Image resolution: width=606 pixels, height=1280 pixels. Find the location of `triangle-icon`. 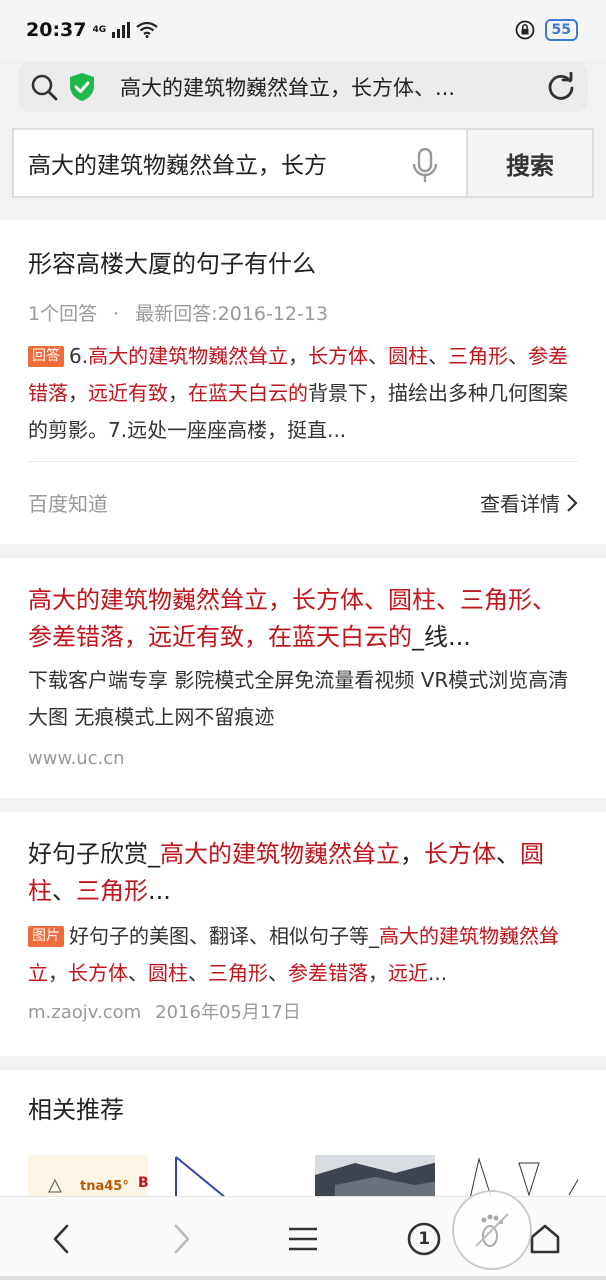

triangle-icon is located at coordinates (55, 1186).